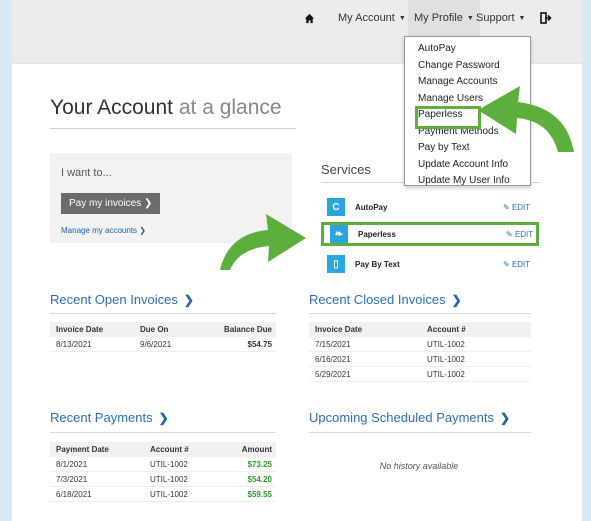  I want to click on table-cell: 7/15/2021, so click(333, 344).